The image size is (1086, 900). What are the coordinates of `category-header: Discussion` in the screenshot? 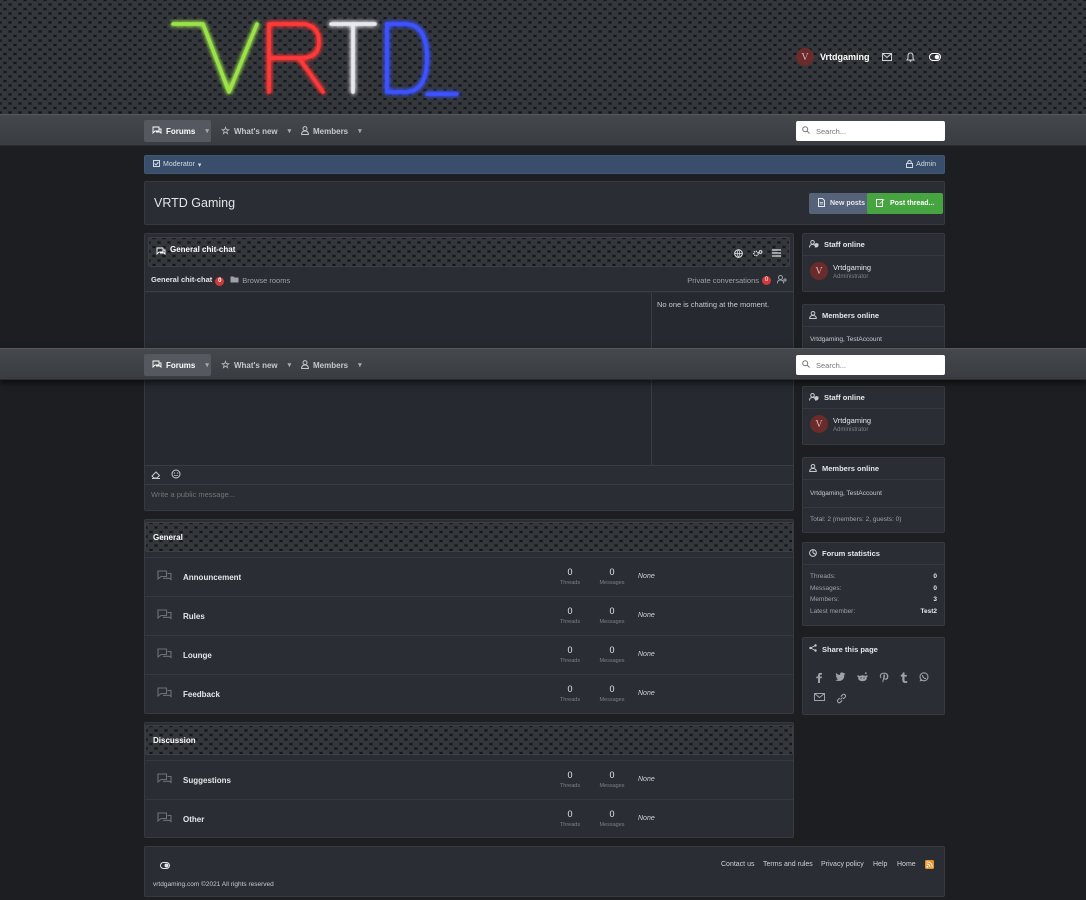 It's located at (469, 740).